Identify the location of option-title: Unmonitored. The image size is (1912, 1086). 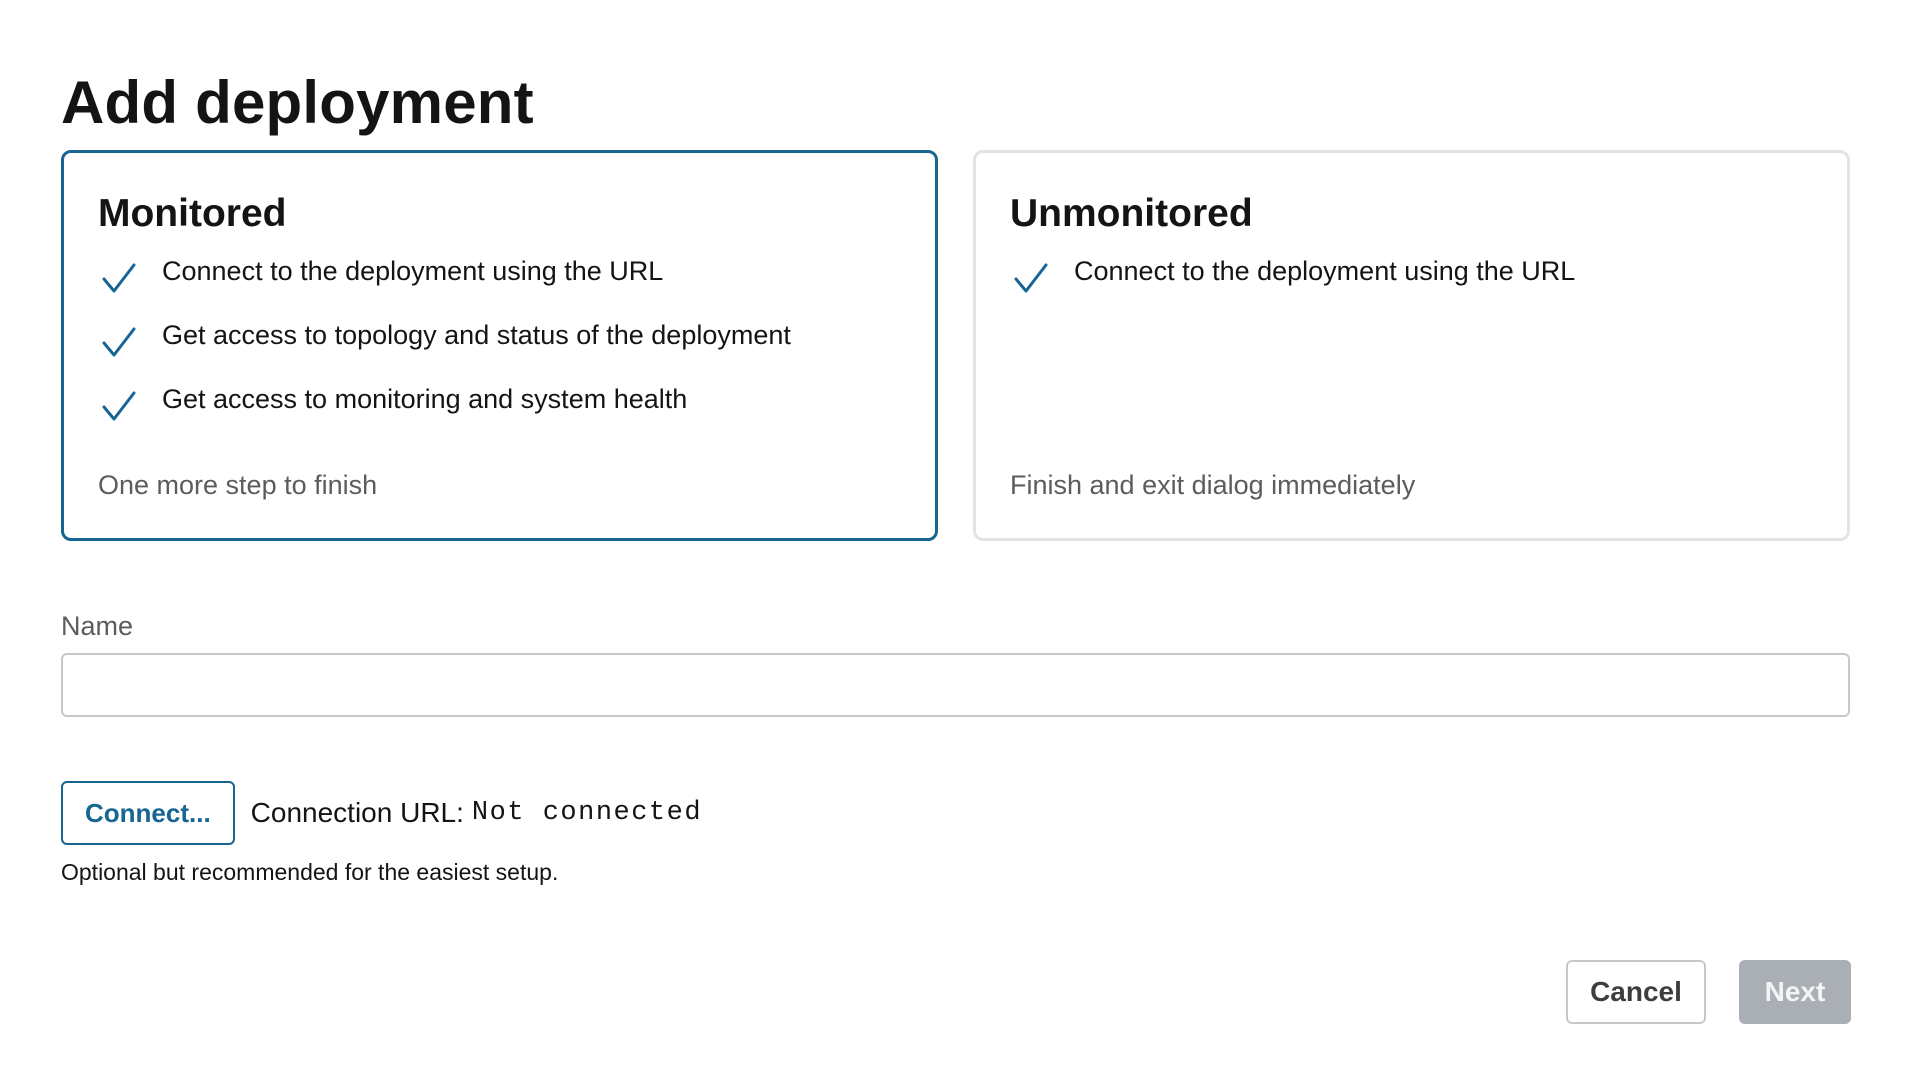
(1131, 213).